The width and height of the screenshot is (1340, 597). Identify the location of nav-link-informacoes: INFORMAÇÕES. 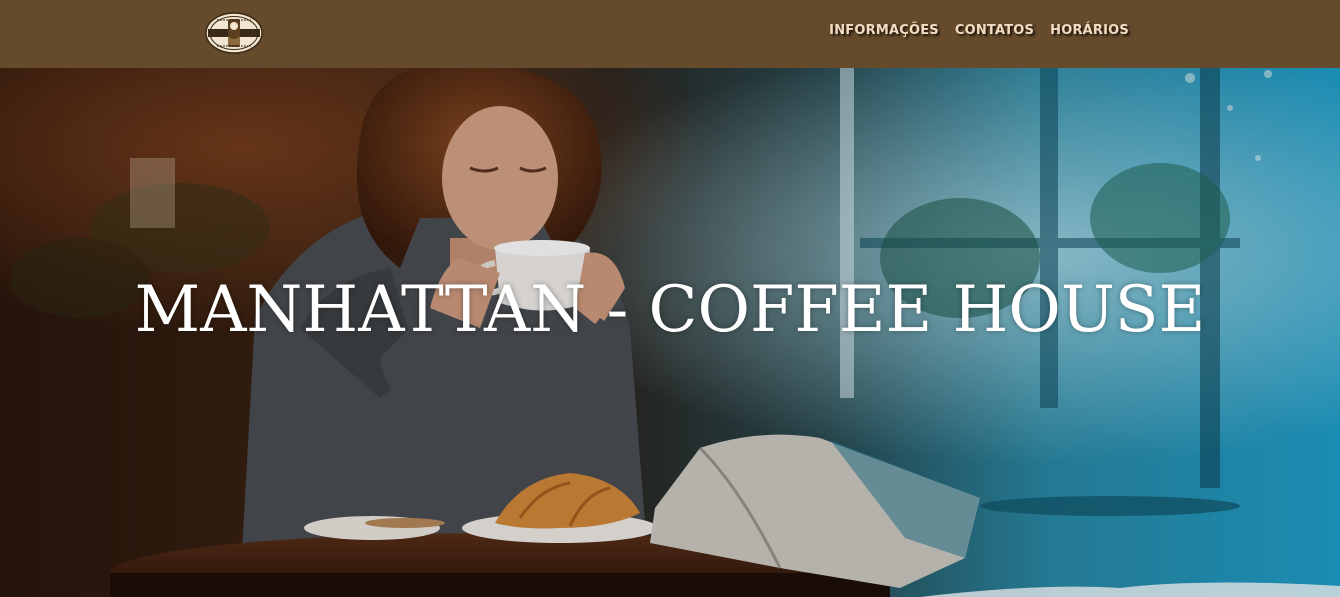
(884, 30).